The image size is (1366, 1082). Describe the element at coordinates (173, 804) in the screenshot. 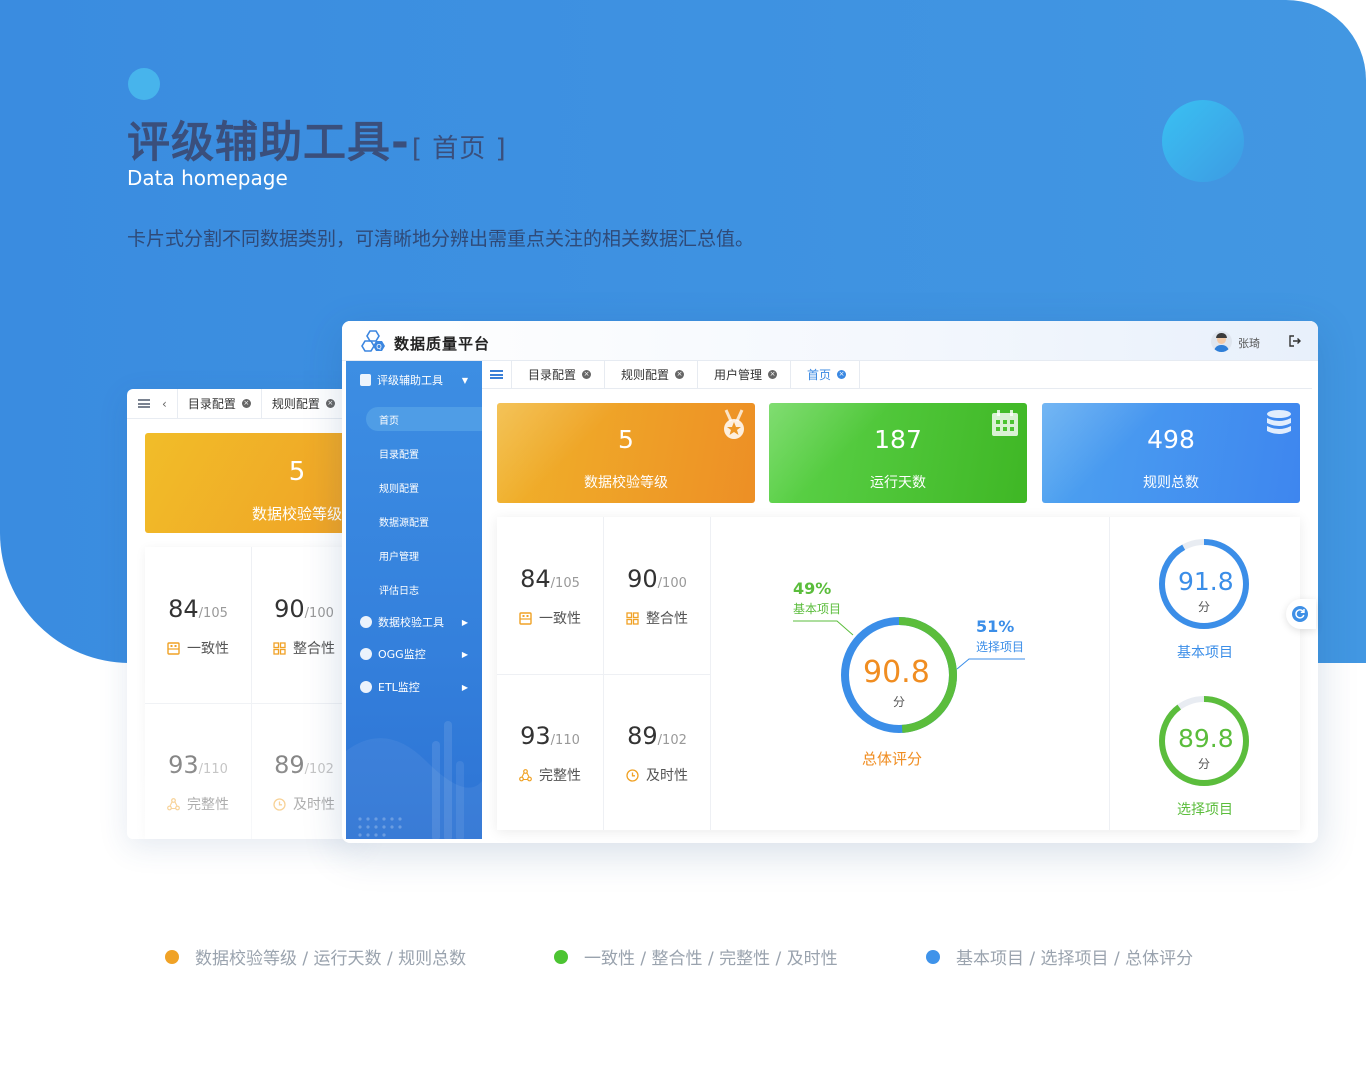

I see `completeness-icon` at that location.